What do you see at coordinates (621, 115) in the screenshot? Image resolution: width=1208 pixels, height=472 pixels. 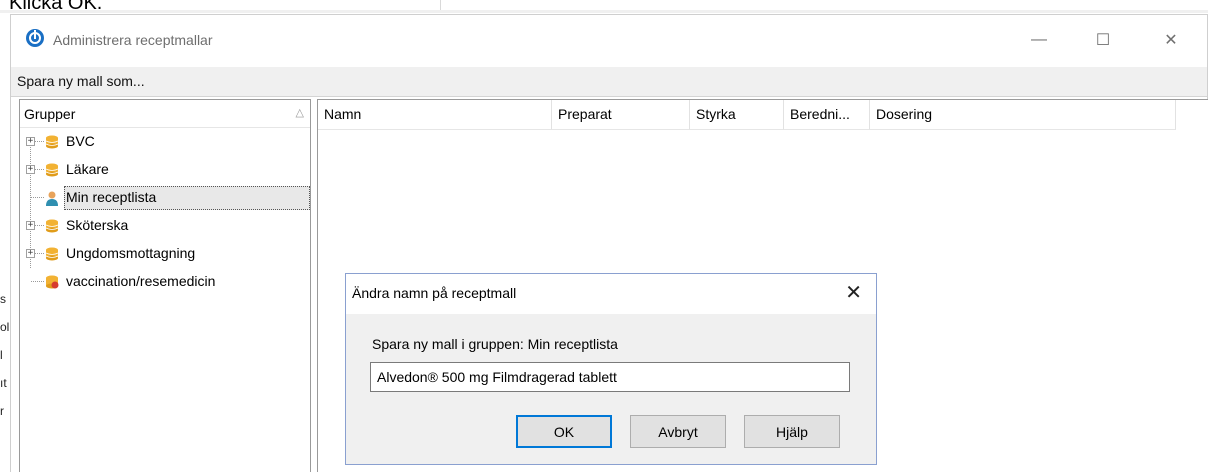 I see `column-header-preparat: Preparat` at bounding box center [621, 115].